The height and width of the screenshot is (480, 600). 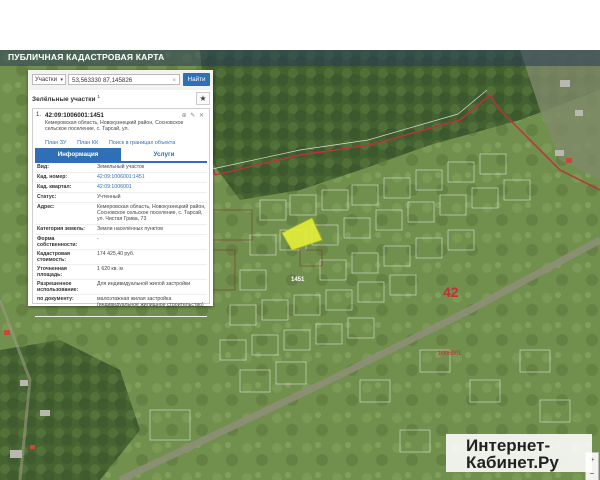 I want to click on selected-parcel-label: 1451, so click(x=298, y=280).